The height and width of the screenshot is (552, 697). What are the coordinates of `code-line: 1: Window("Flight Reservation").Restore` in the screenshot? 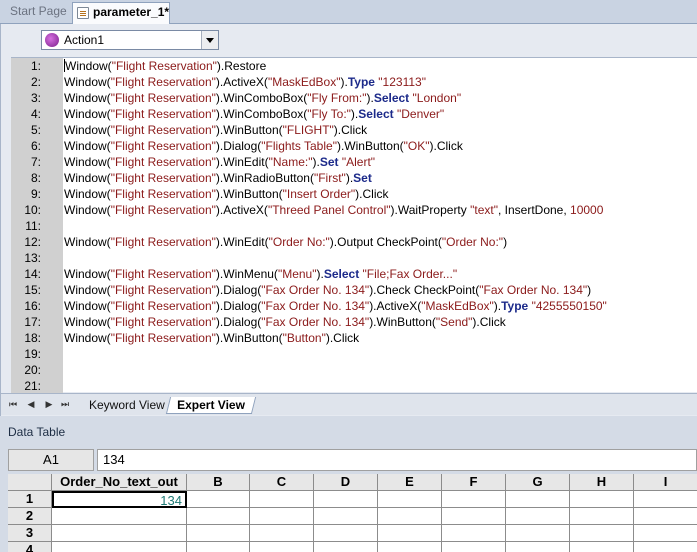 It's located at (354, 66).